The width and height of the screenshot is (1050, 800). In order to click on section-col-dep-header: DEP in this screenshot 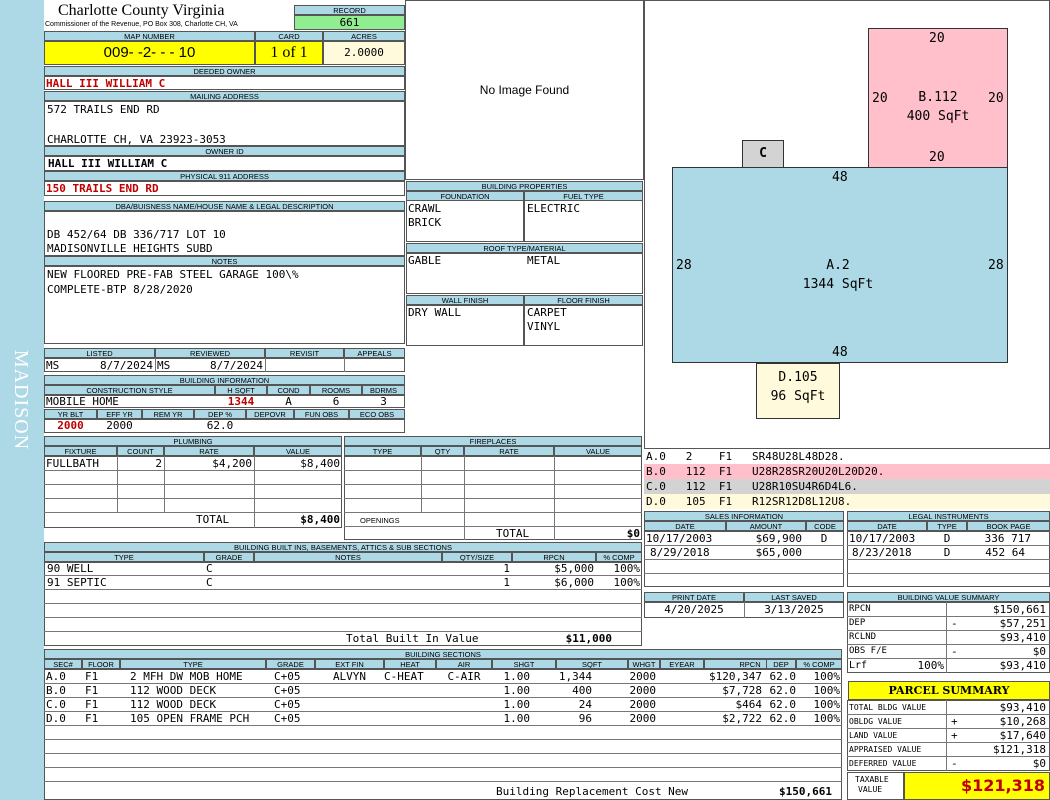, I will do `click(781, 664)`.